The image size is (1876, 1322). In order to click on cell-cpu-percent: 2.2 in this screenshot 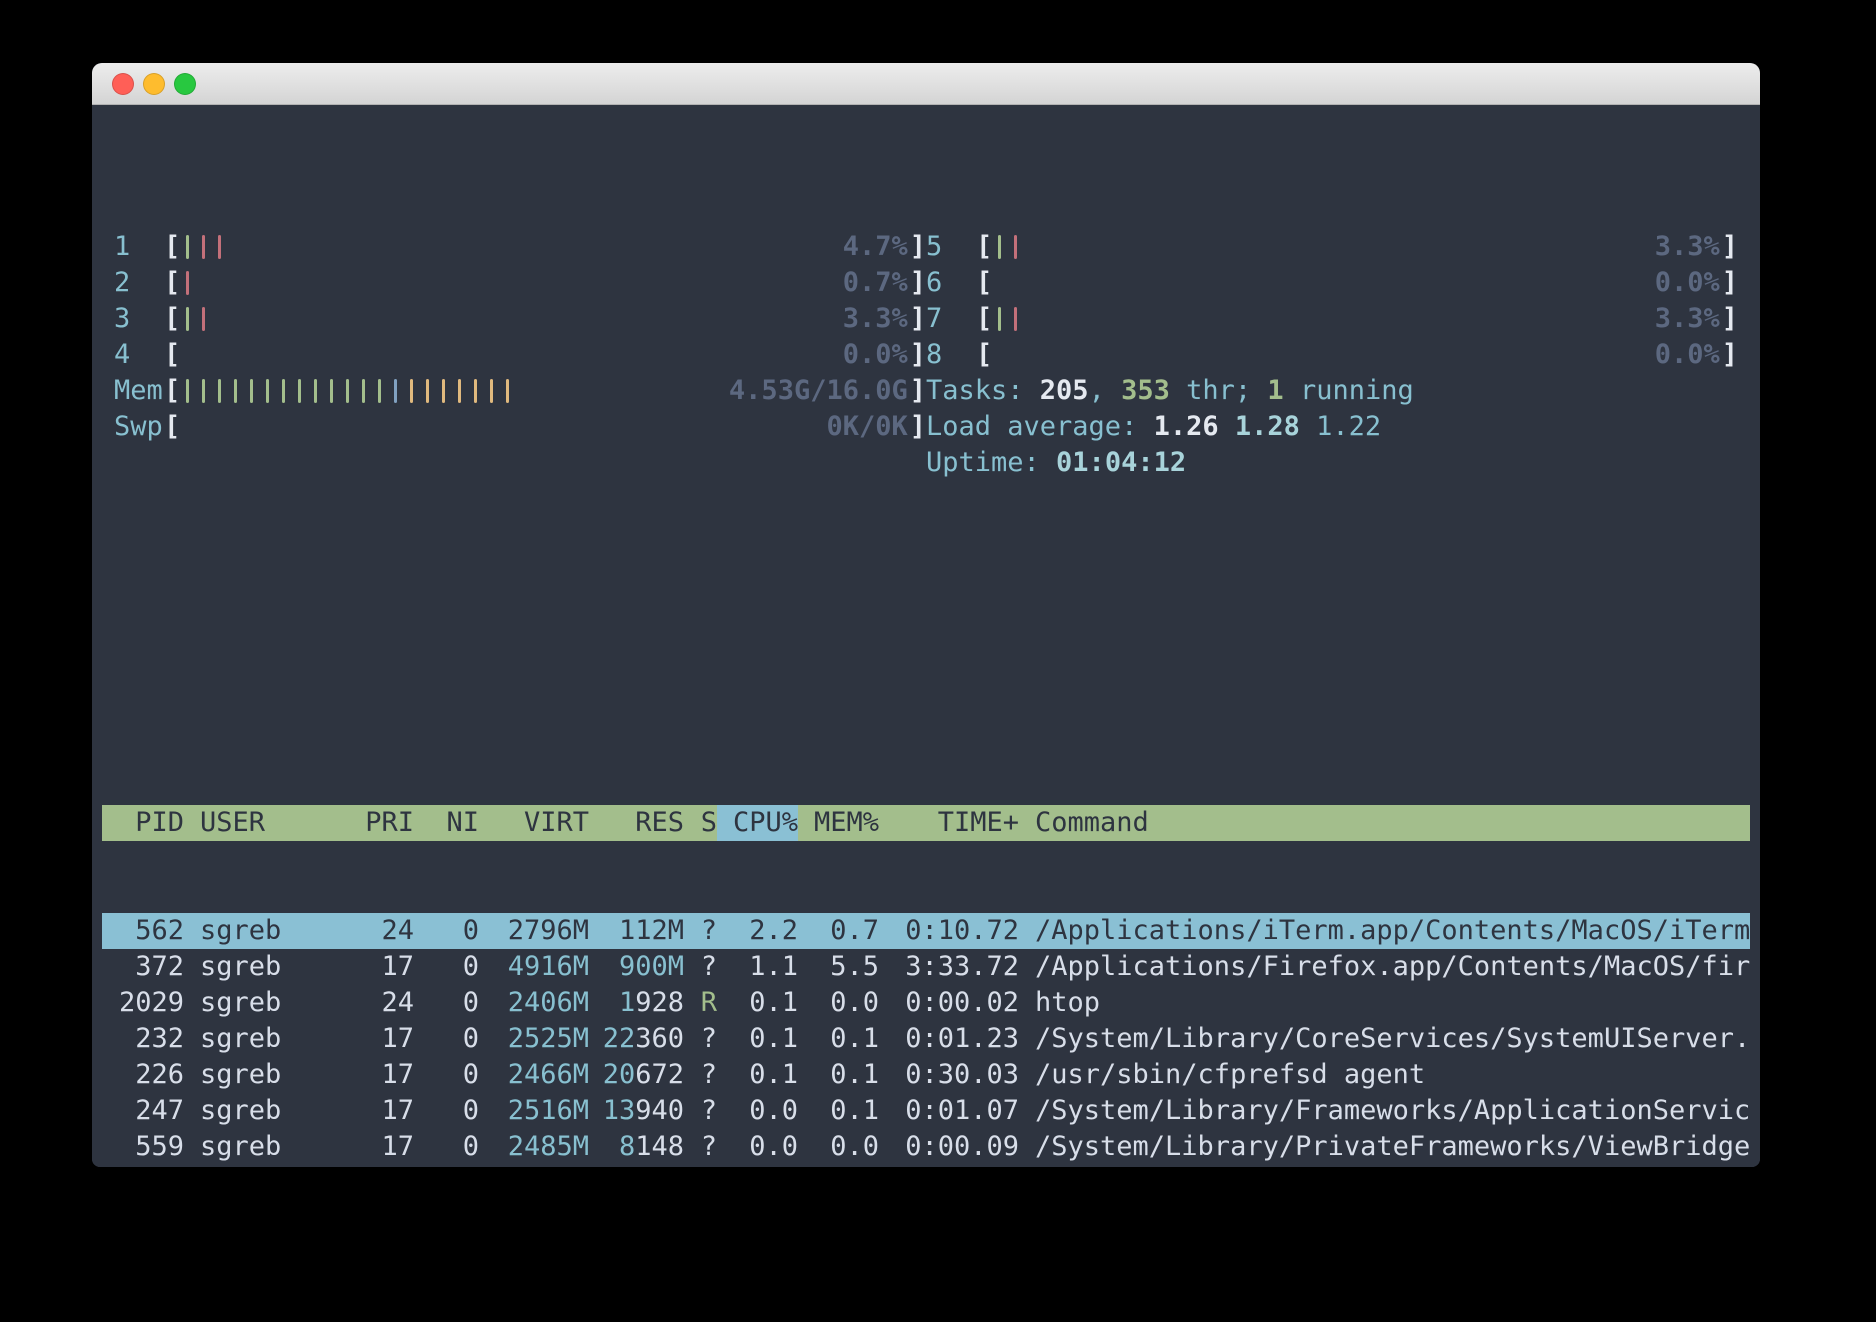, I will do `click(773, 930)`.